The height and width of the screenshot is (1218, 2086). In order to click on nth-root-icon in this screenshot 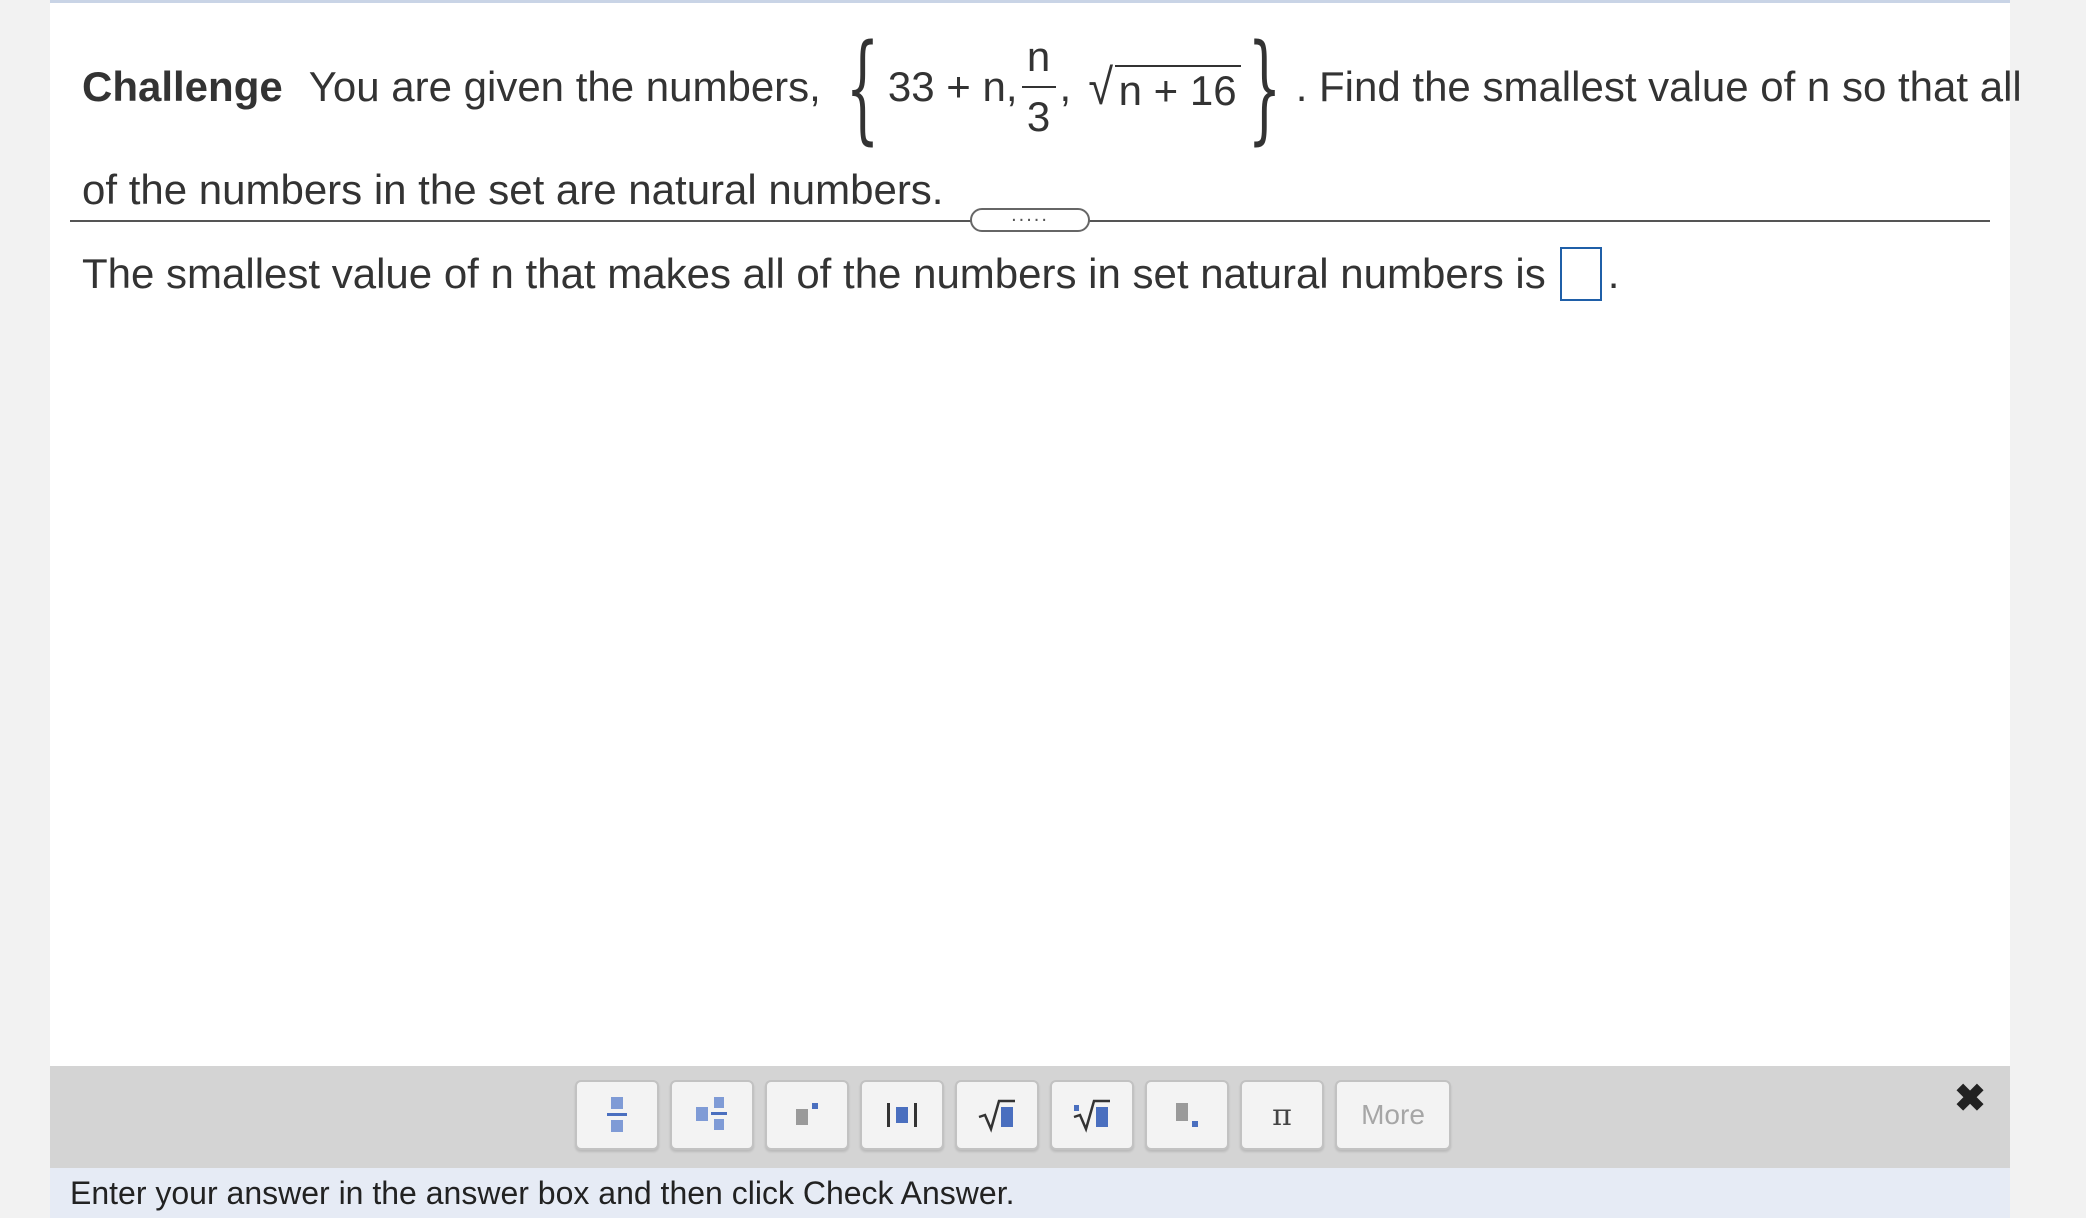, I will do `click(1091, 1116)`.